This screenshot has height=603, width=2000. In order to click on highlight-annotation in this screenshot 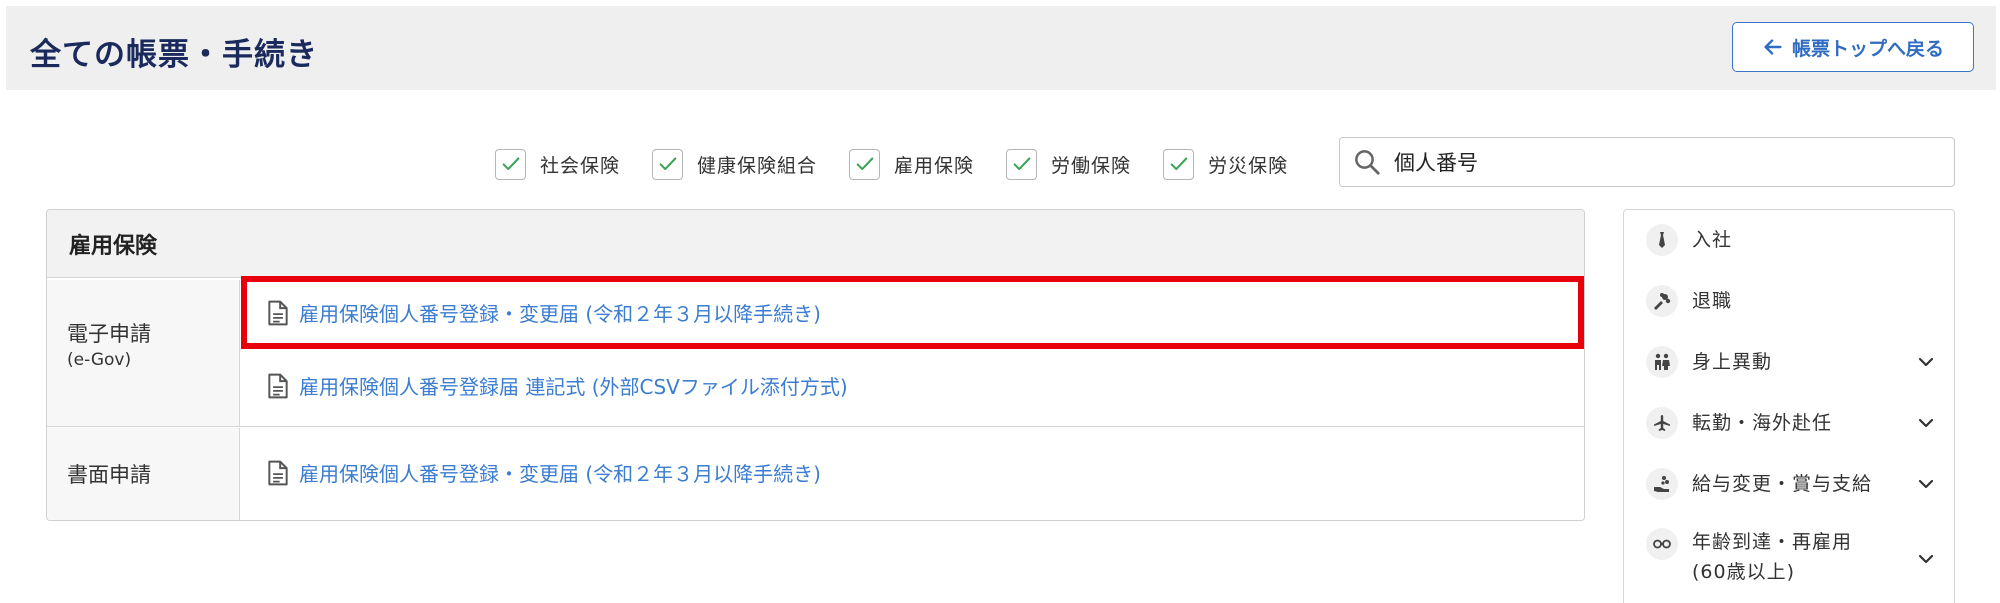, I will do `click(912, 312)`.